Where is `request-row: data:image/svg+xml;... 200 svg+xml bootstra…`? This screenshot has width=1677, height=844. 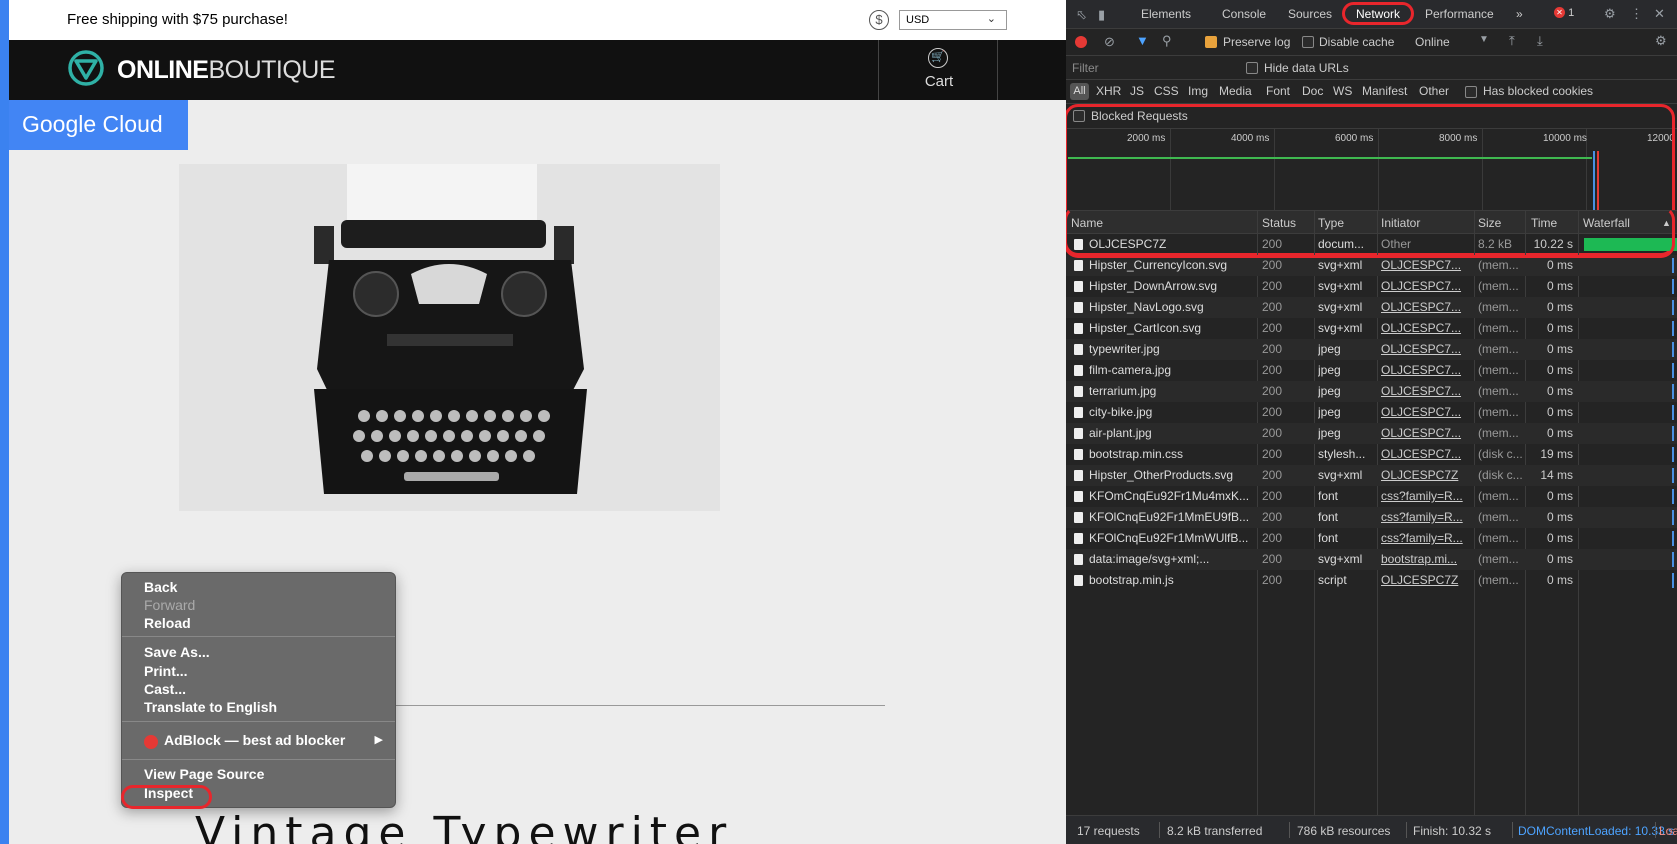
request-row: data:image/svg+xml;... 200 svg+xml bootstra… is located at coordinates (1371, 559).